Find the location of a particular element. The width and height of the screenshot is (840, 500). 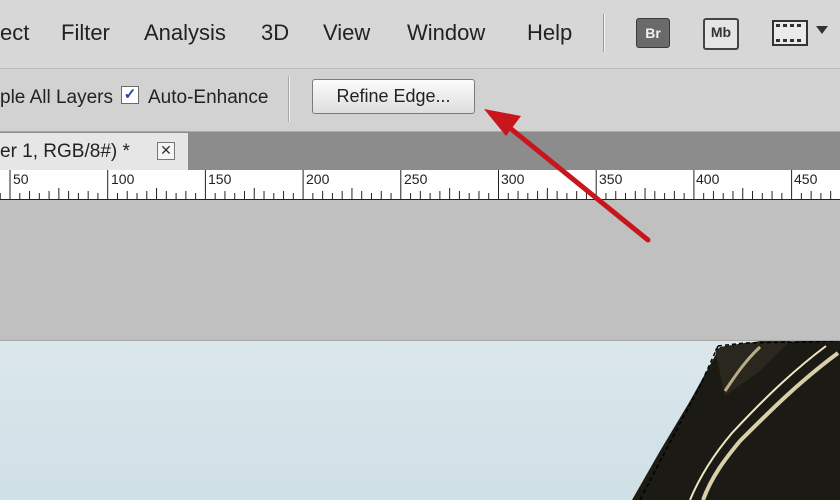

ruler-label: 50 is located at coordinates (21, 179).